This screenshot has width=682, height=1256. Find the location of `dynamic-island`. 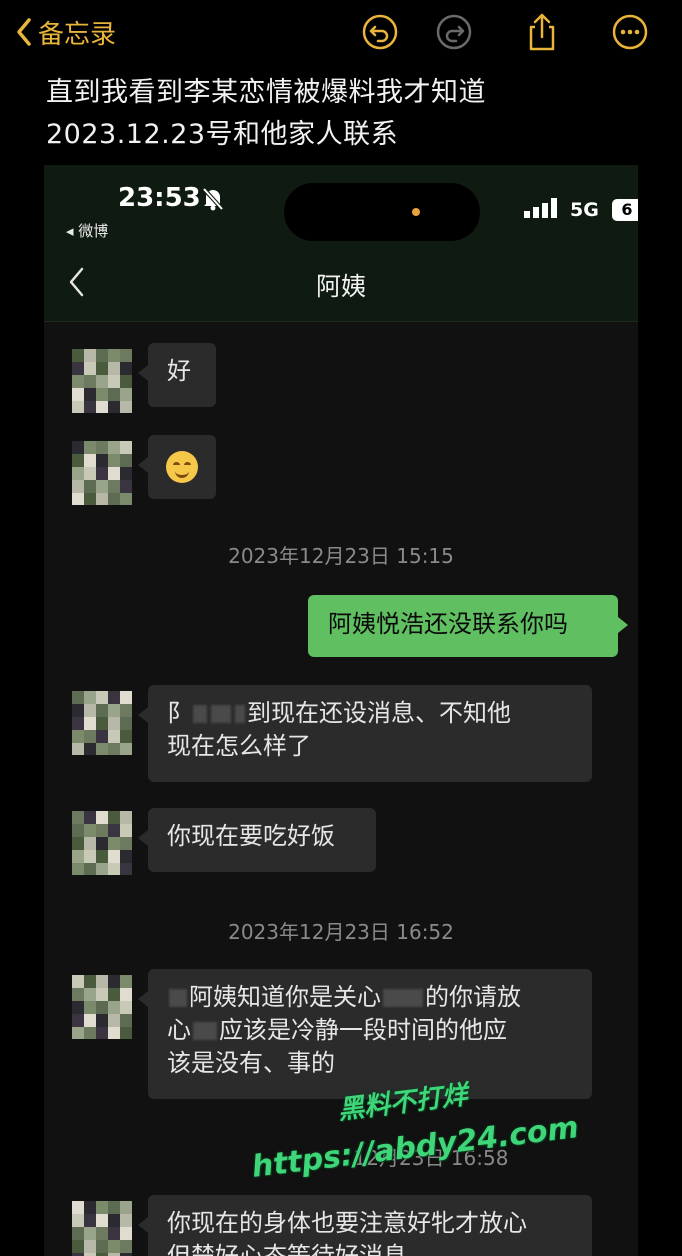

dynamic-island is located at coordinates (382, 212).